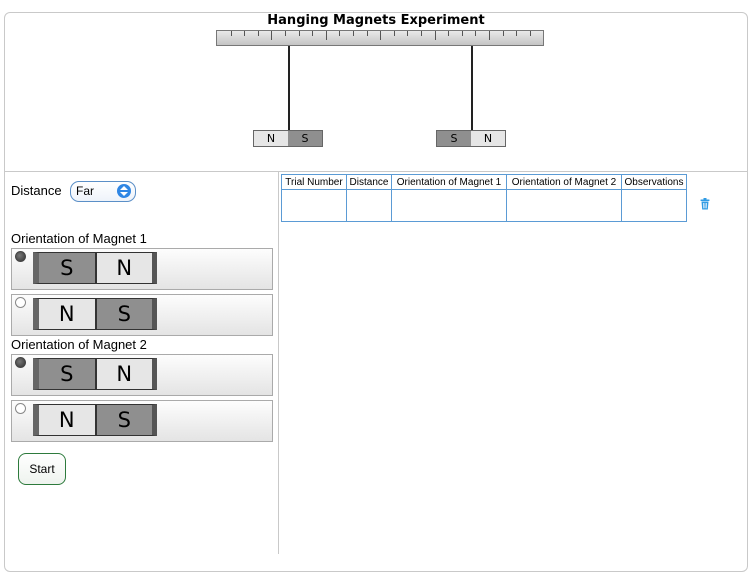 Image resolution: width=752 pixels, height=572 pixels. Describe the element at coordinates (42, 469) in the screenshot. I see `start-button: Start` at that location.